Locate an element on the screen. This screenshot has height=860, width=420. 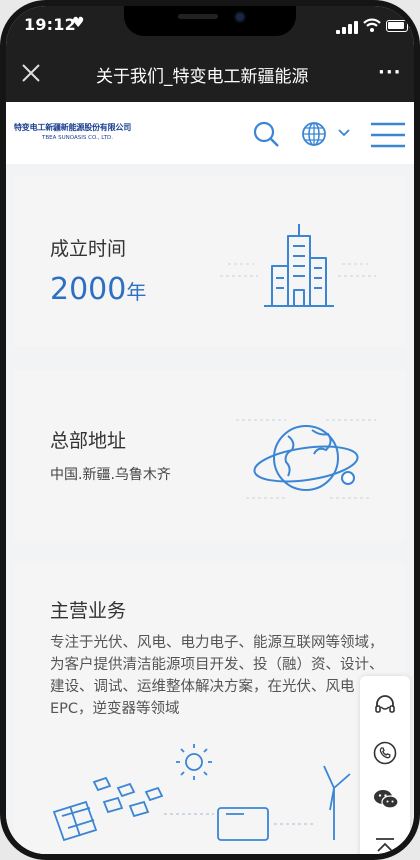
more-icon: ··· is located at coordinates (390, 72).